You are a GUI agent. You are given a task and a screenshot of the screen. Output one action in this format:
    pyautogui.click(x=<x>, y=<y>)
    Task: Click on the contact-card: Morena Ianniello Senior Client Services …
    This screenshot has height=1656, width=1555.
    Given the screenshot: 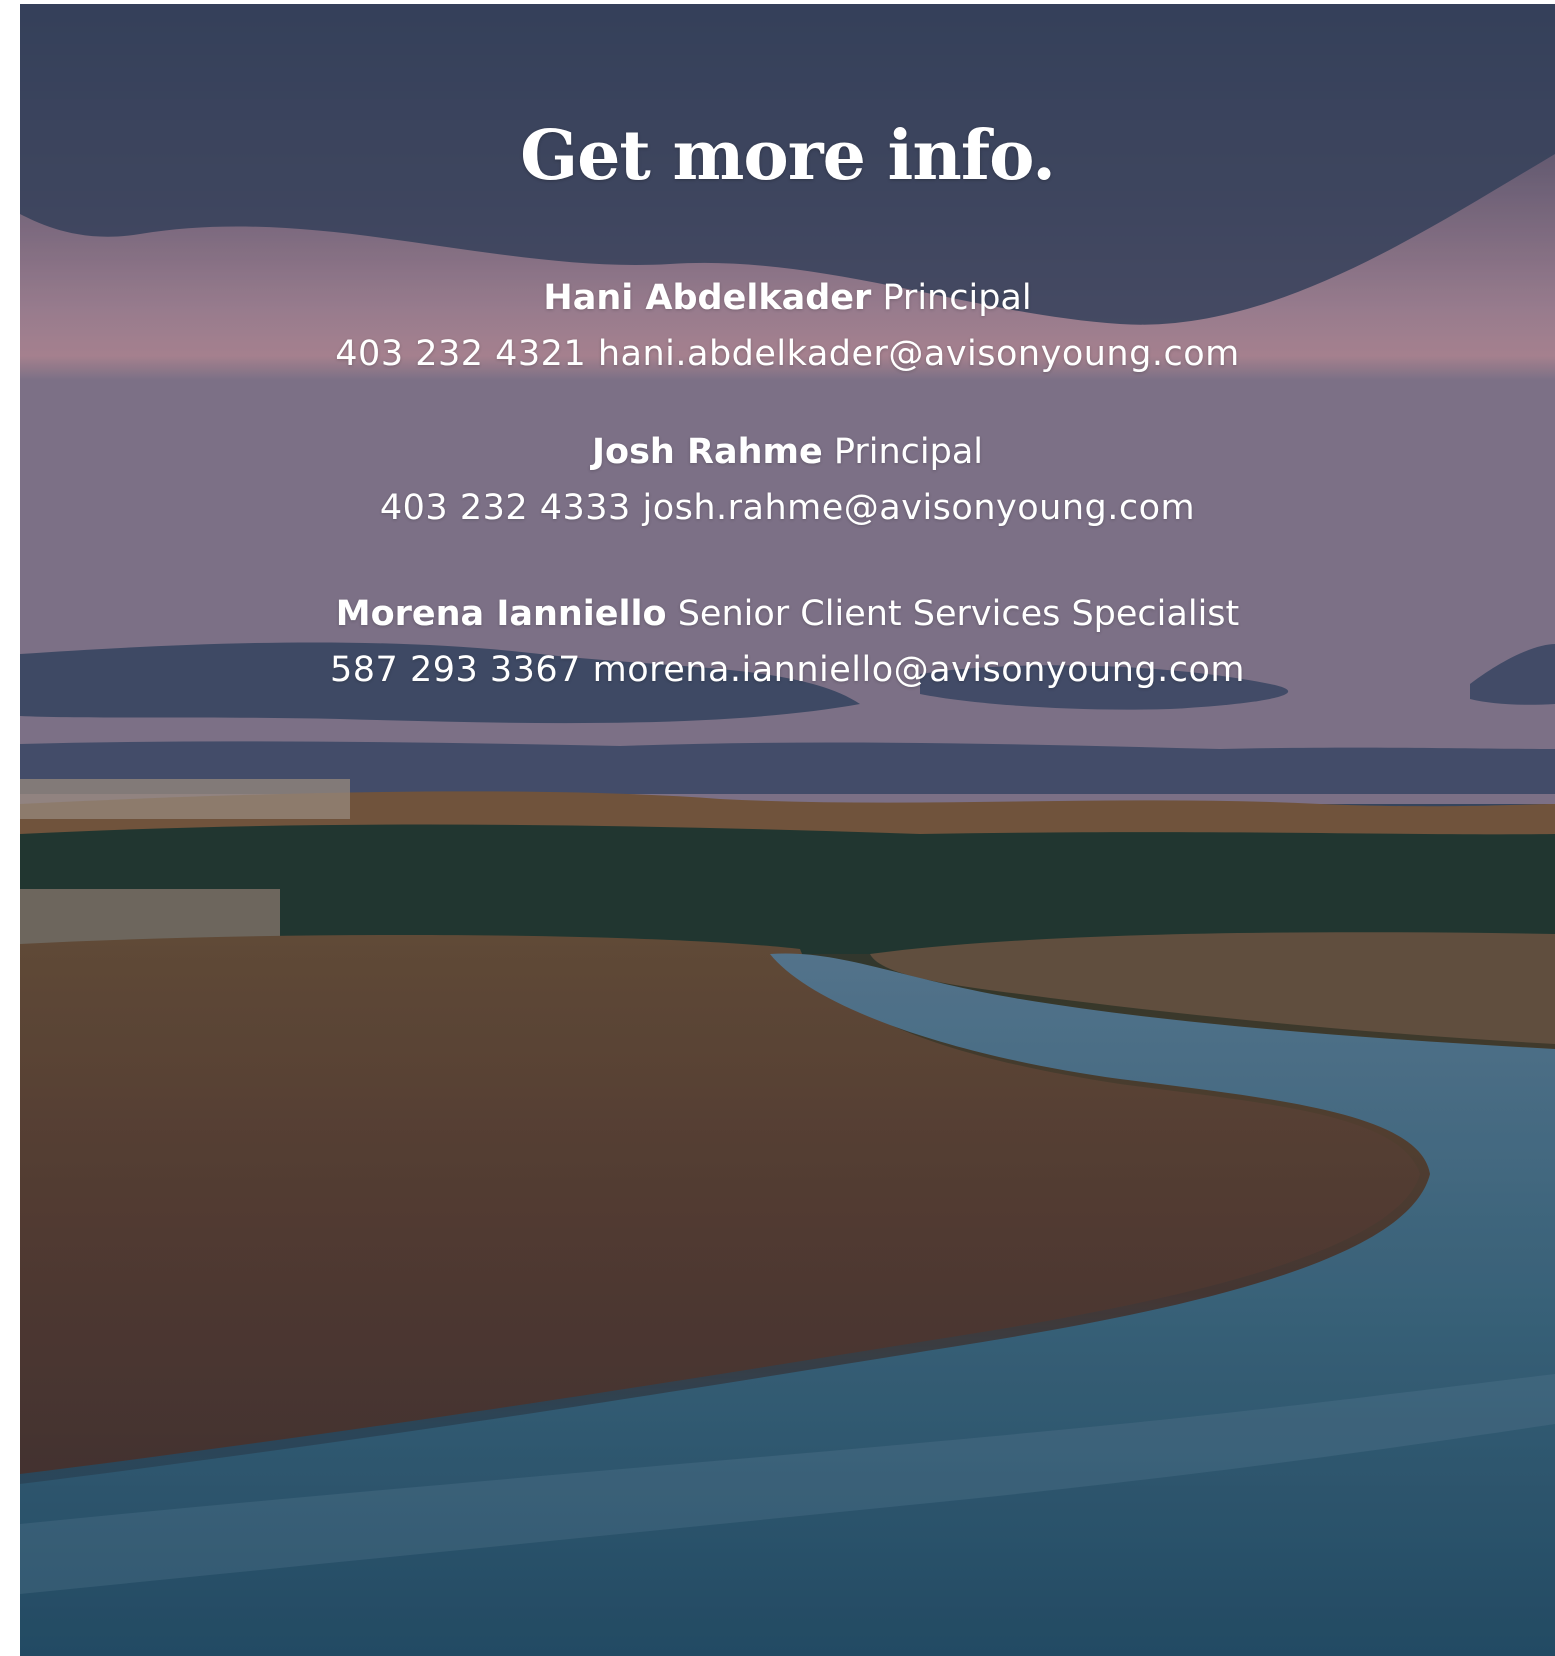 What is the action you would take?
    pyautogui.click(x=787, y=642)
    